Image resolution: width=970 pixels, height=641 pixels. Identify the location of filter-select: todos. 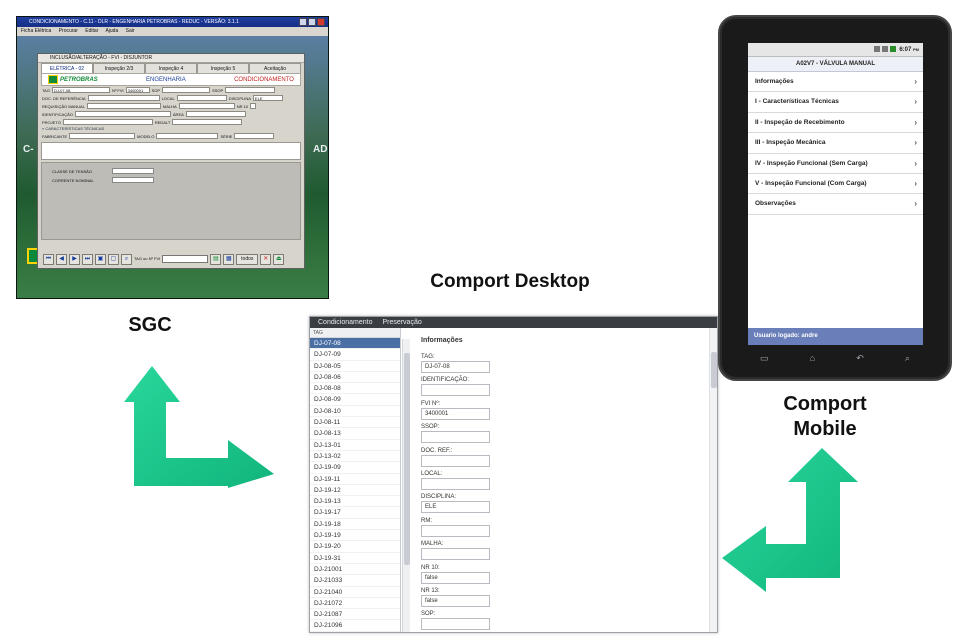
(247, 259).